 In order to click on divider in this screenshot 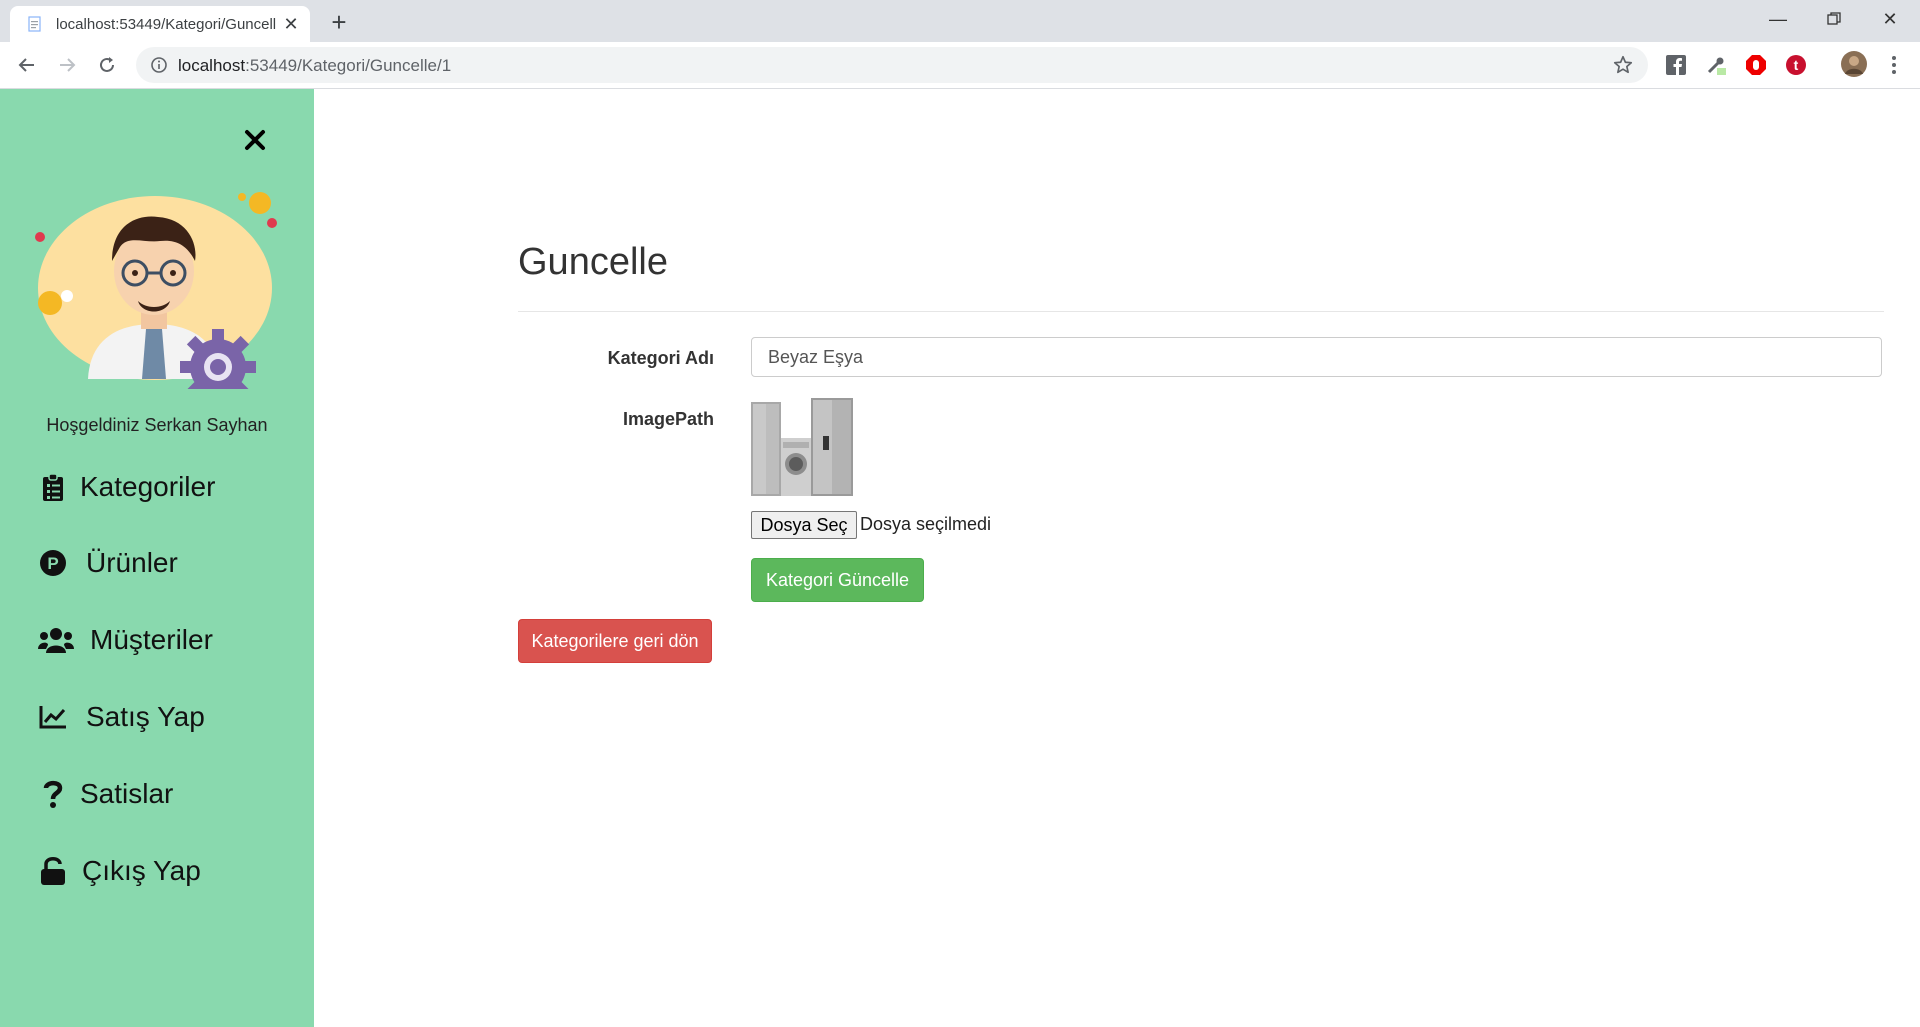, I will do `click(1201, 311)`.